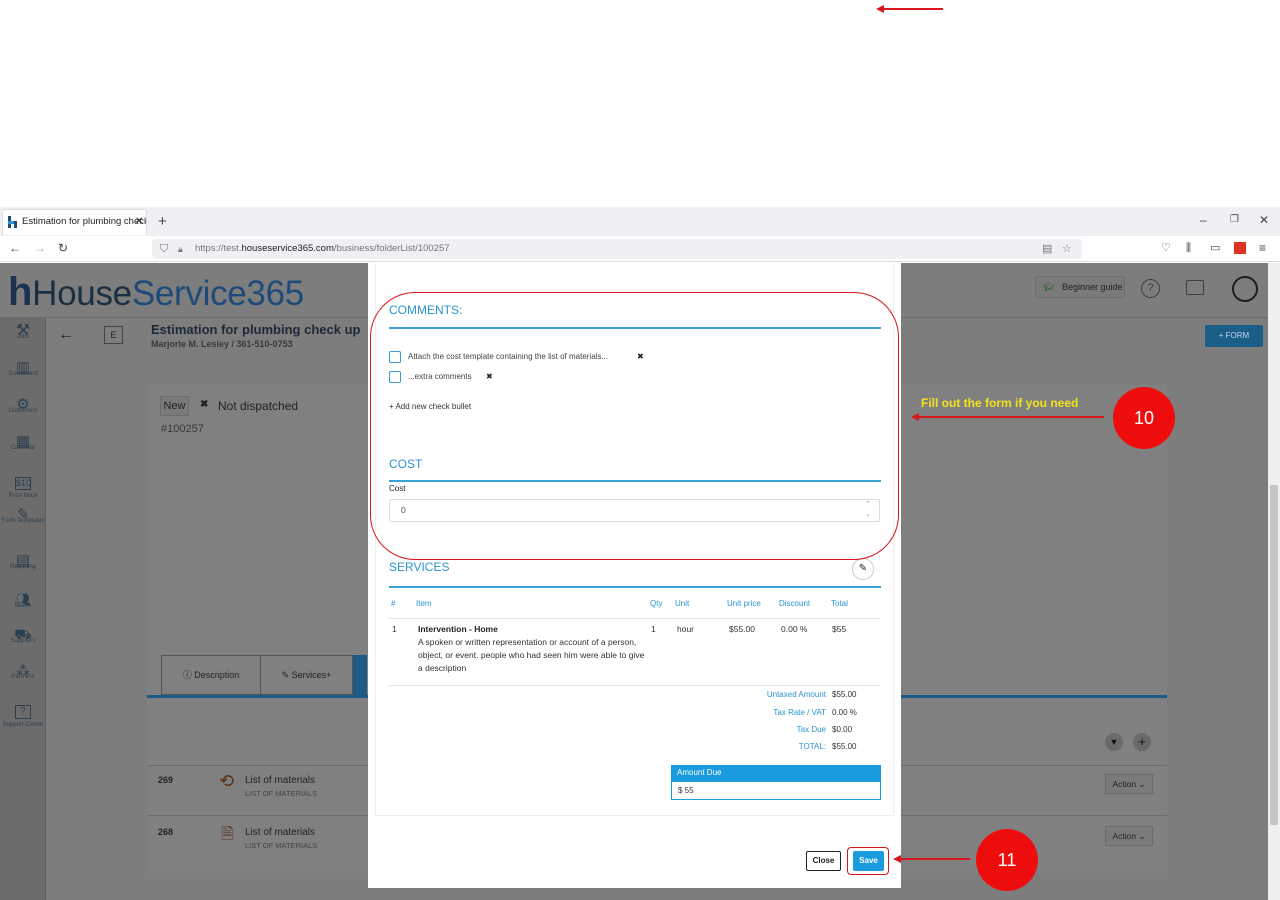 This screenshot has width=1280, height=900. I want to click on page-scrollbar, so click(1274, 581).